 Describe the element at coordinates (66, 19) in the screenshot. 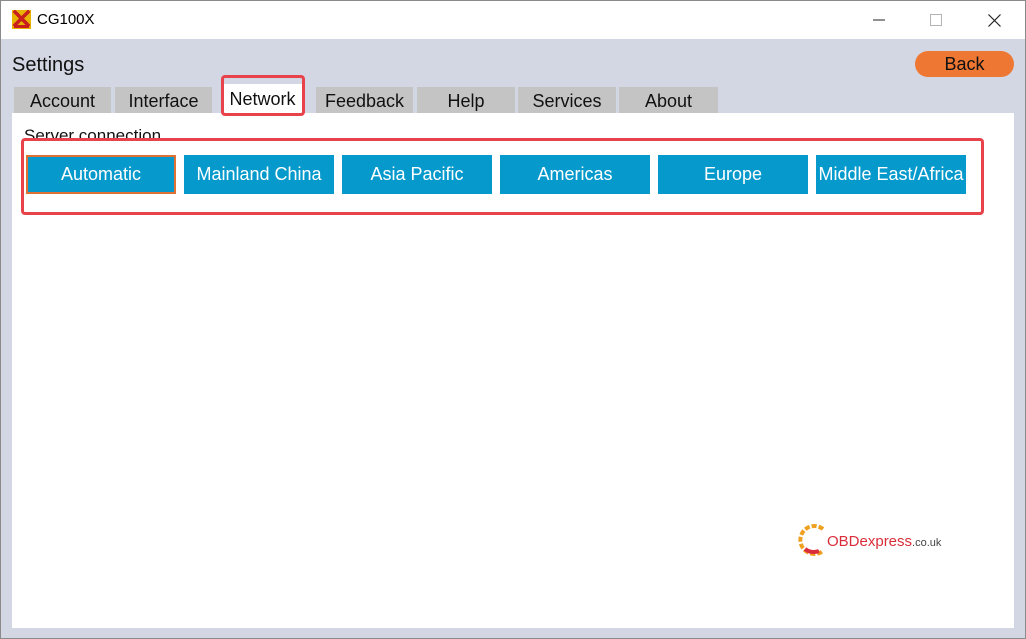

I see `window-title: CG100X` at that location.